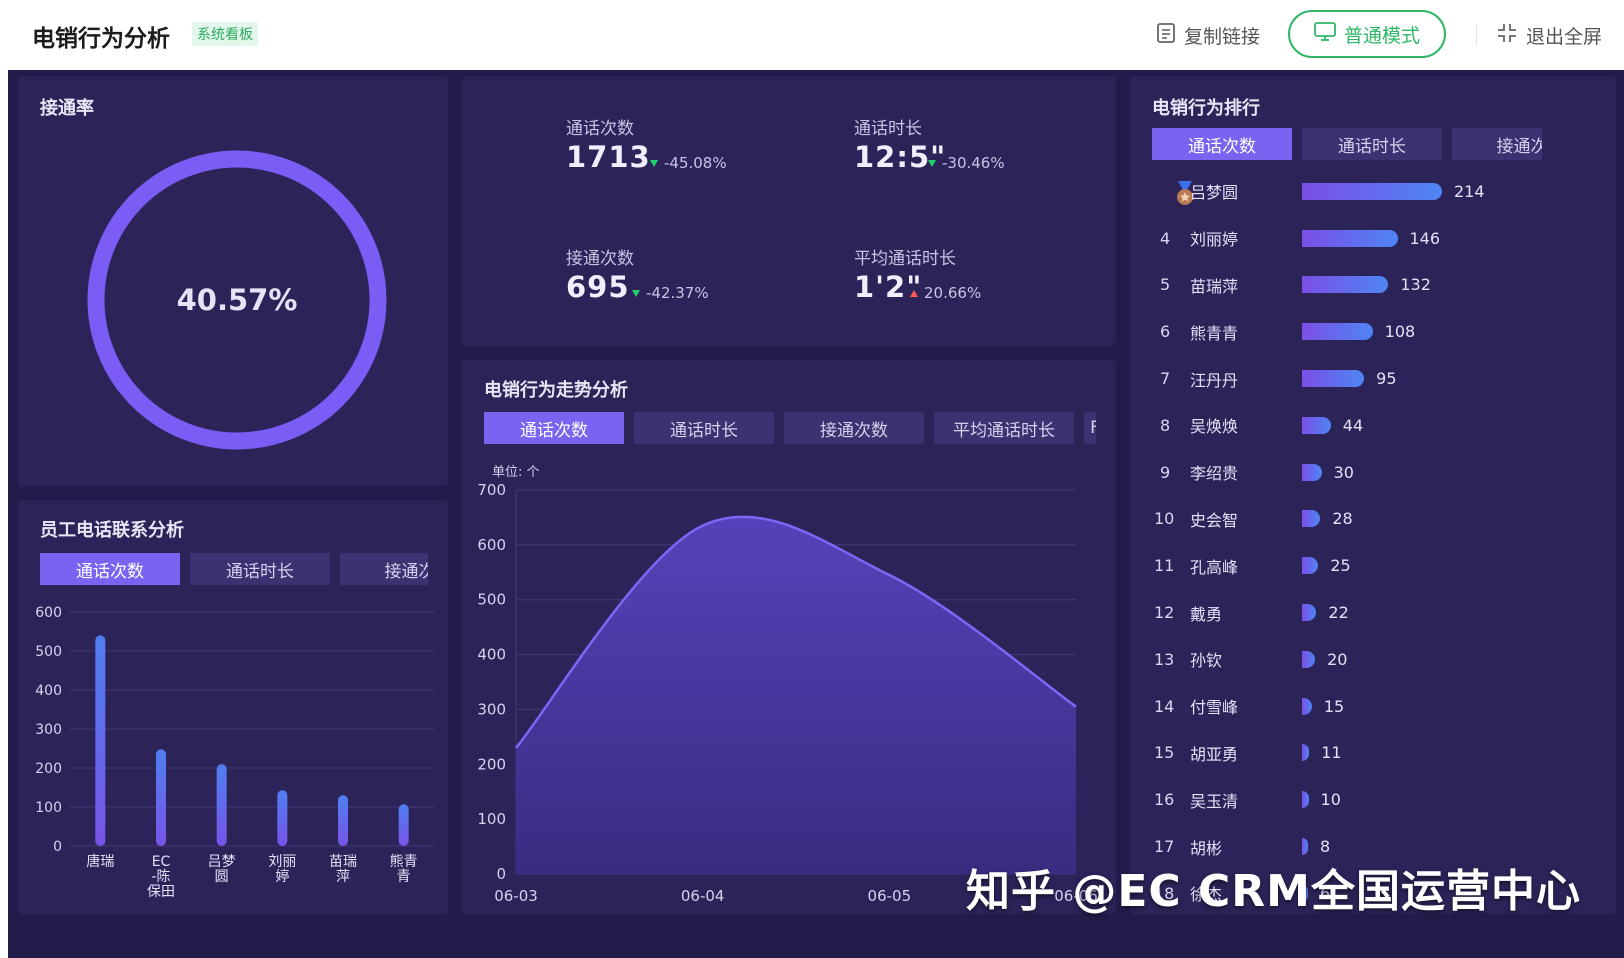 Image resolution: width=1624 pixels, height=958 pixels. Describe the element at coordinates (1362, 799) in the screenshot. I see `ranking-row: 16 吴玉清 10` at that location.